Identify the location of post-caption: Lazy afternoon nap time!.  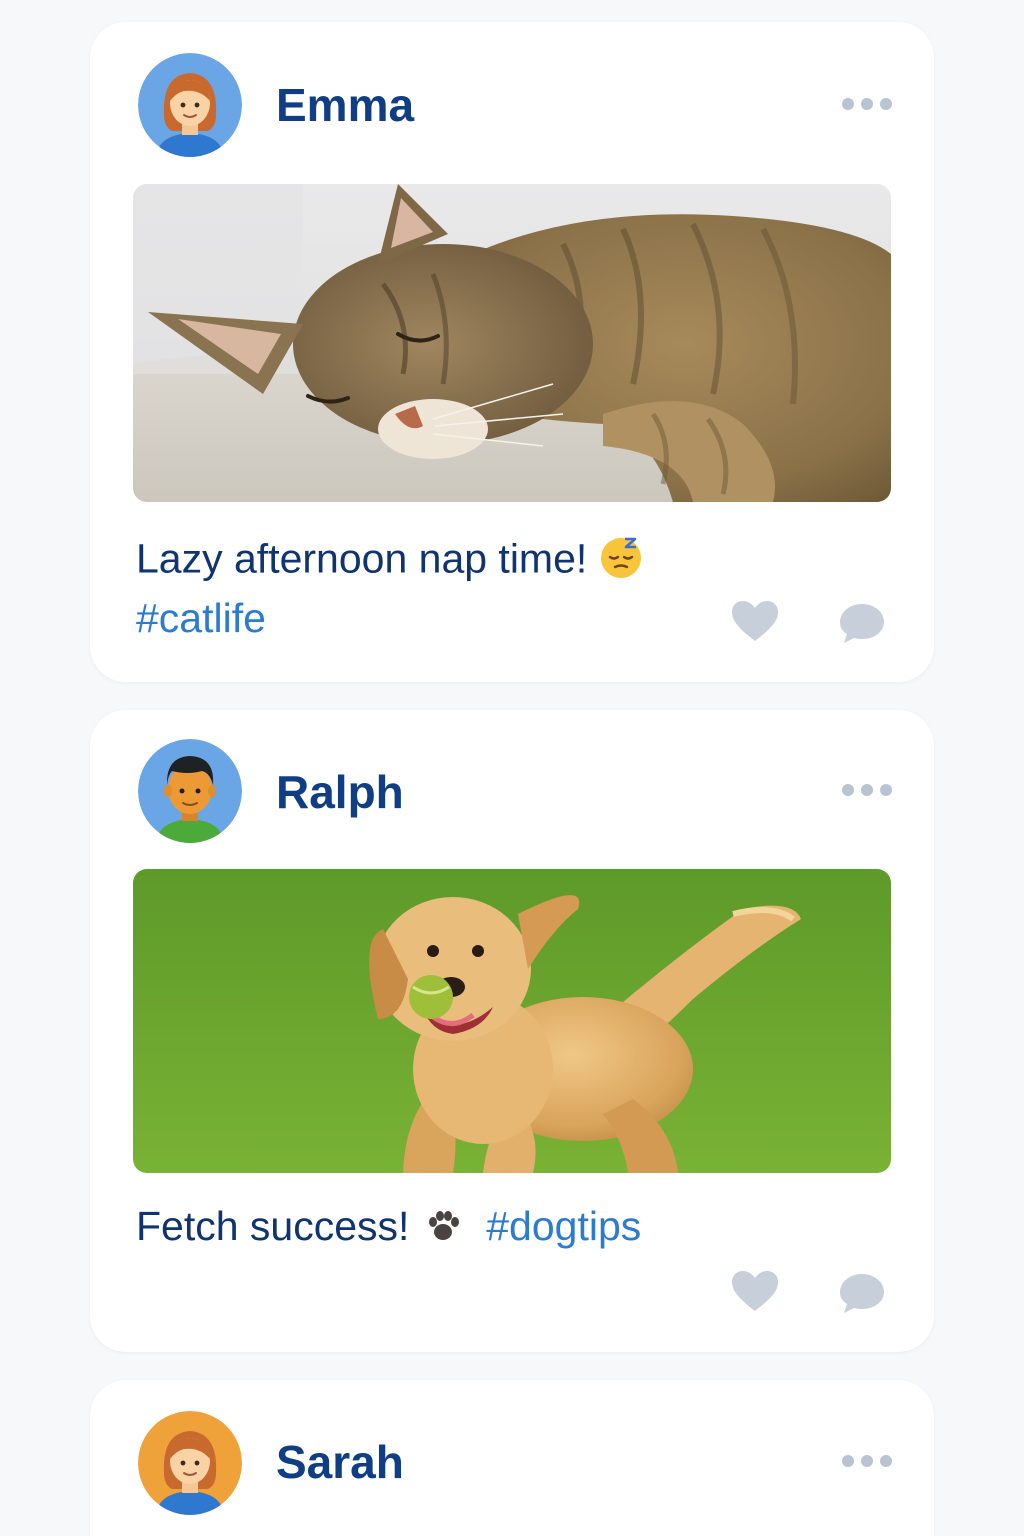
(389, 561).